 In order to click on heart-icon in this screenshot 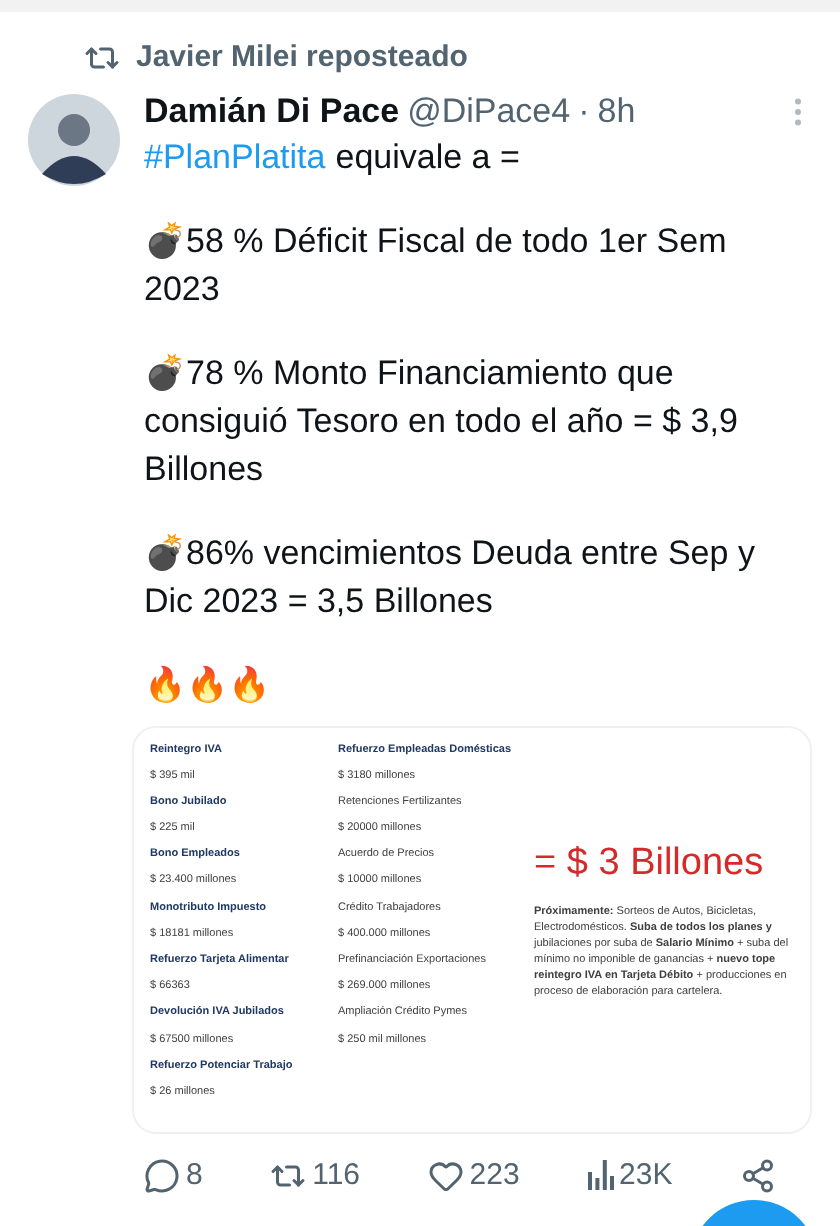, I will do `click(445, 1175)`.